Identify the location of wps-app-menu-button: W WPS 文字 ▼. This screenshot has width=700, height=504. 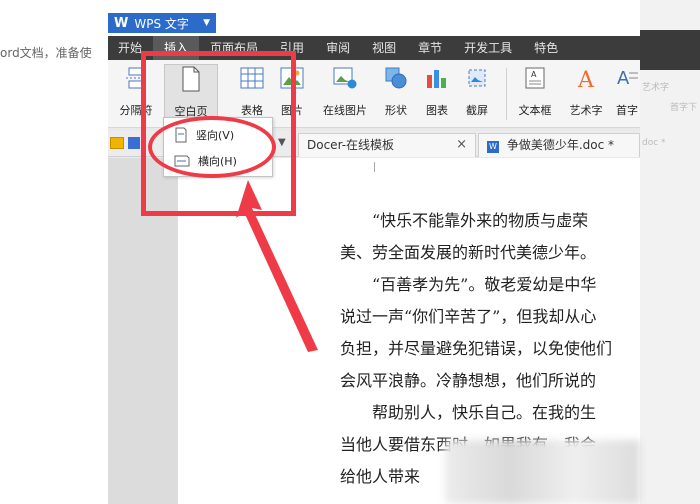
(162, 23).